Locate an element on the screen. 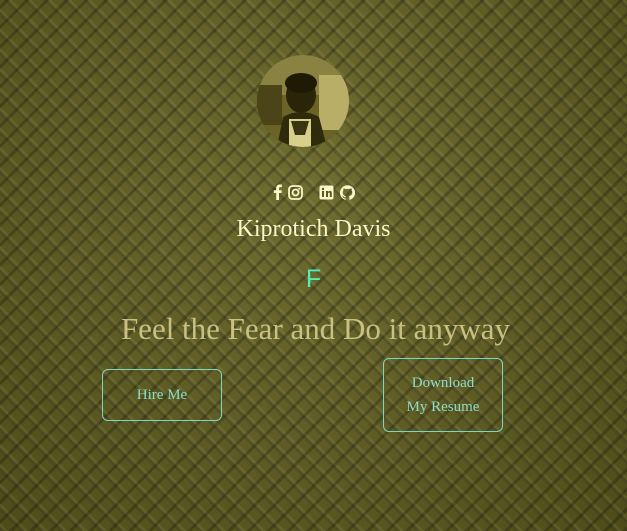 This screenshot has height=531, width=627. instagram-icon is located at coordinates (295, 192).